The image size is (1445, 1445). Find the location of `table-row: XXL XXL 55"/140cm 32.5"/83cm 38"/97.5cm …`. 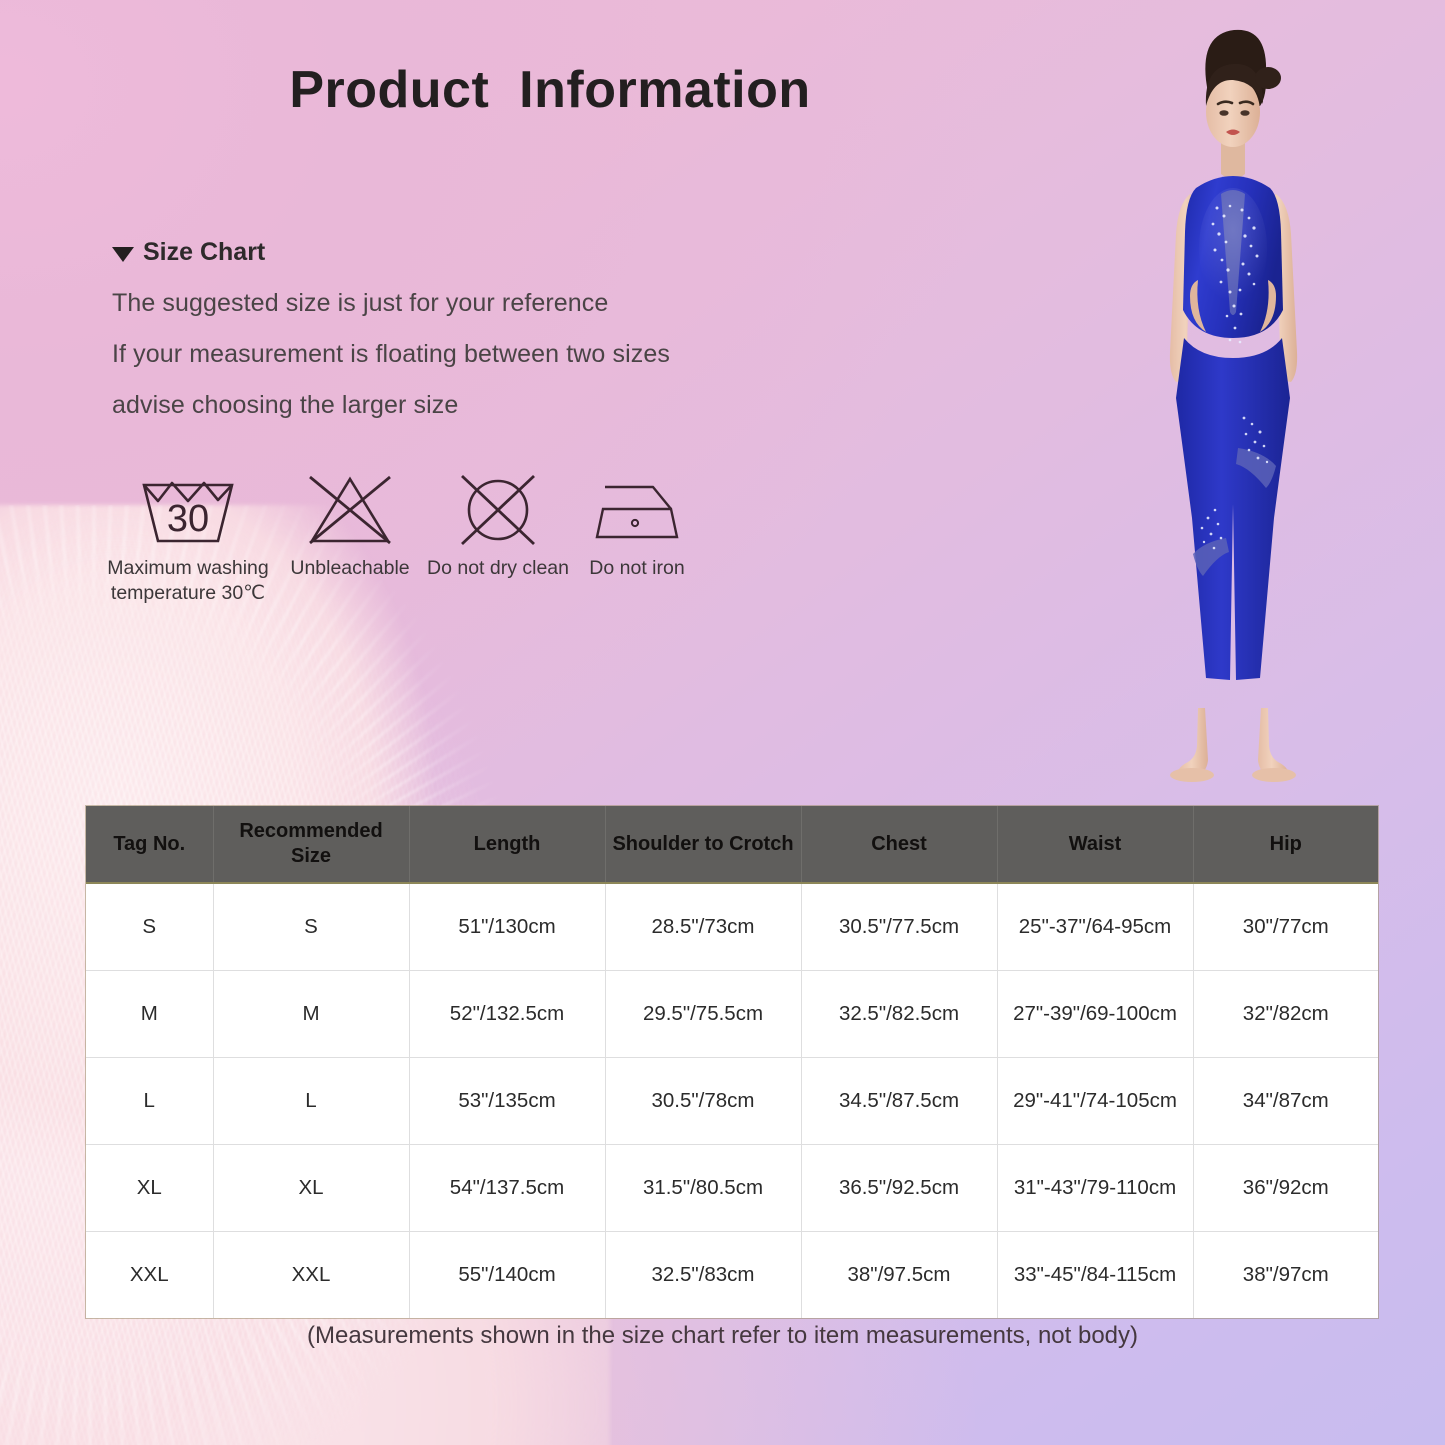

table-row: XXL XXL 55"/140cm 32.5"/83cm 38"/97.5cm … is located at coordinates (732, 1274).